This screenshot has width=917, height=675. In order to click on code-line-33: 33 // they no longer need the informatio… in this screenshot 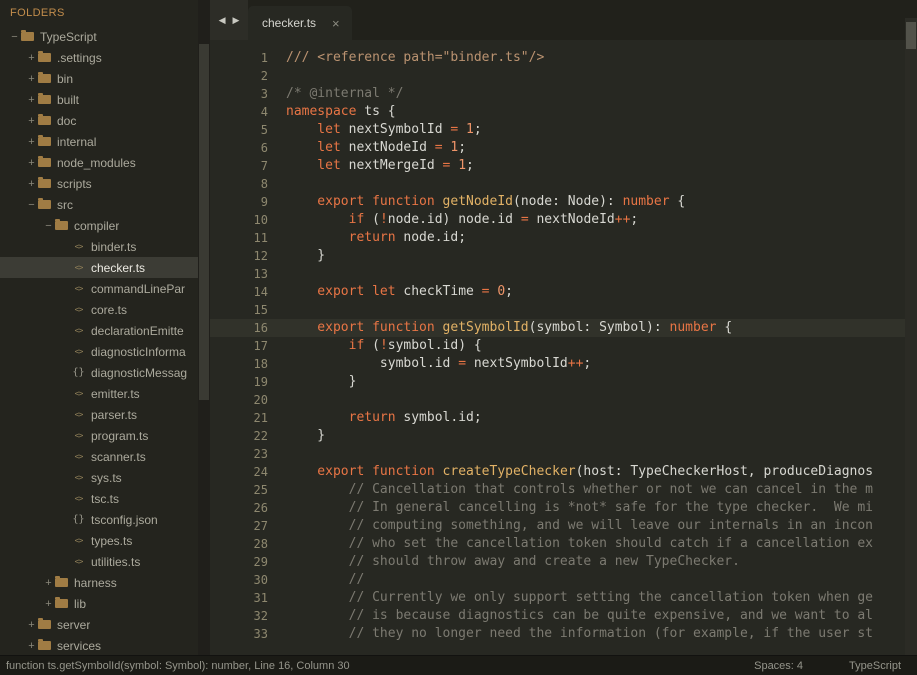, I will do `click(563, 634)`.